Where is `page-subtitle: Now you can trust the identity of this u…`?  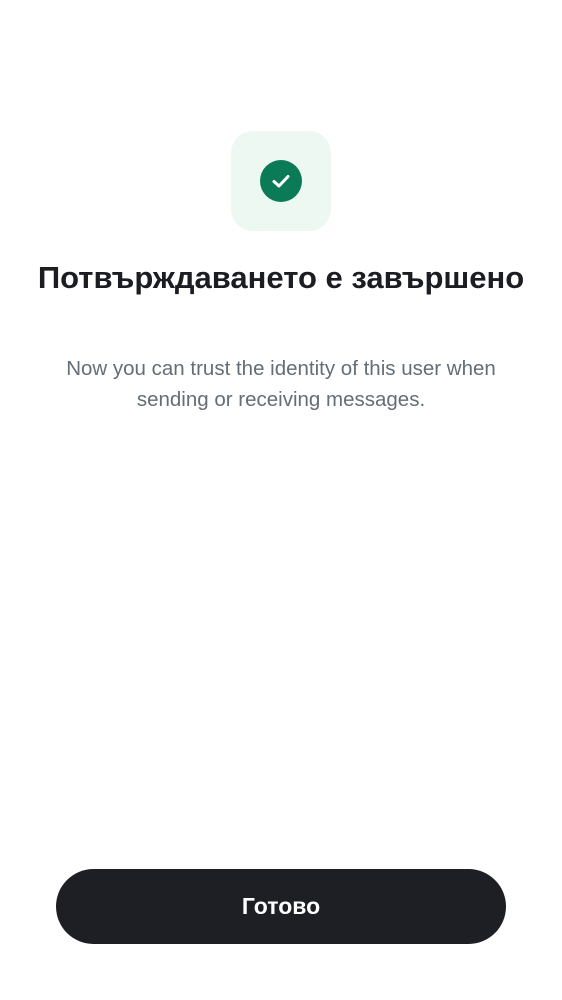 page-subtitle: Now you can trust the identity of this u… is located at coordinates (281, 384).